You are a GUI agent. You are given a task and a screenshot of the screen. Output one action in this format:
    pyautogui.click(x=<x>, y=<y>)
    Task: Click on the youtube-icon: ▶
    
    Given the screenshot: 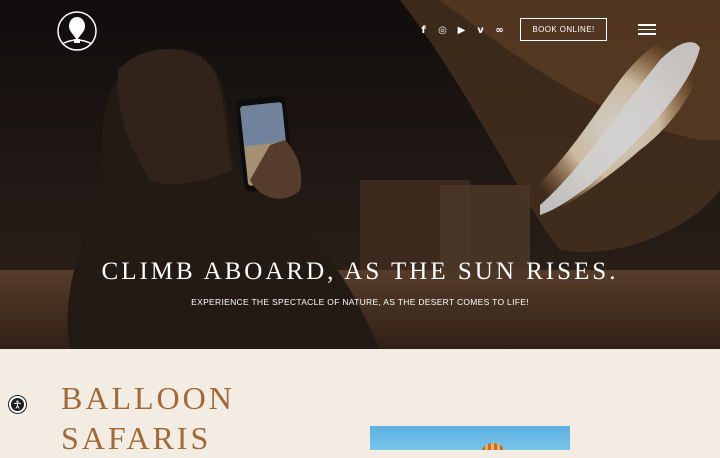 What is the action you would take?
    pyautogui.click(x=461, y=30)
    